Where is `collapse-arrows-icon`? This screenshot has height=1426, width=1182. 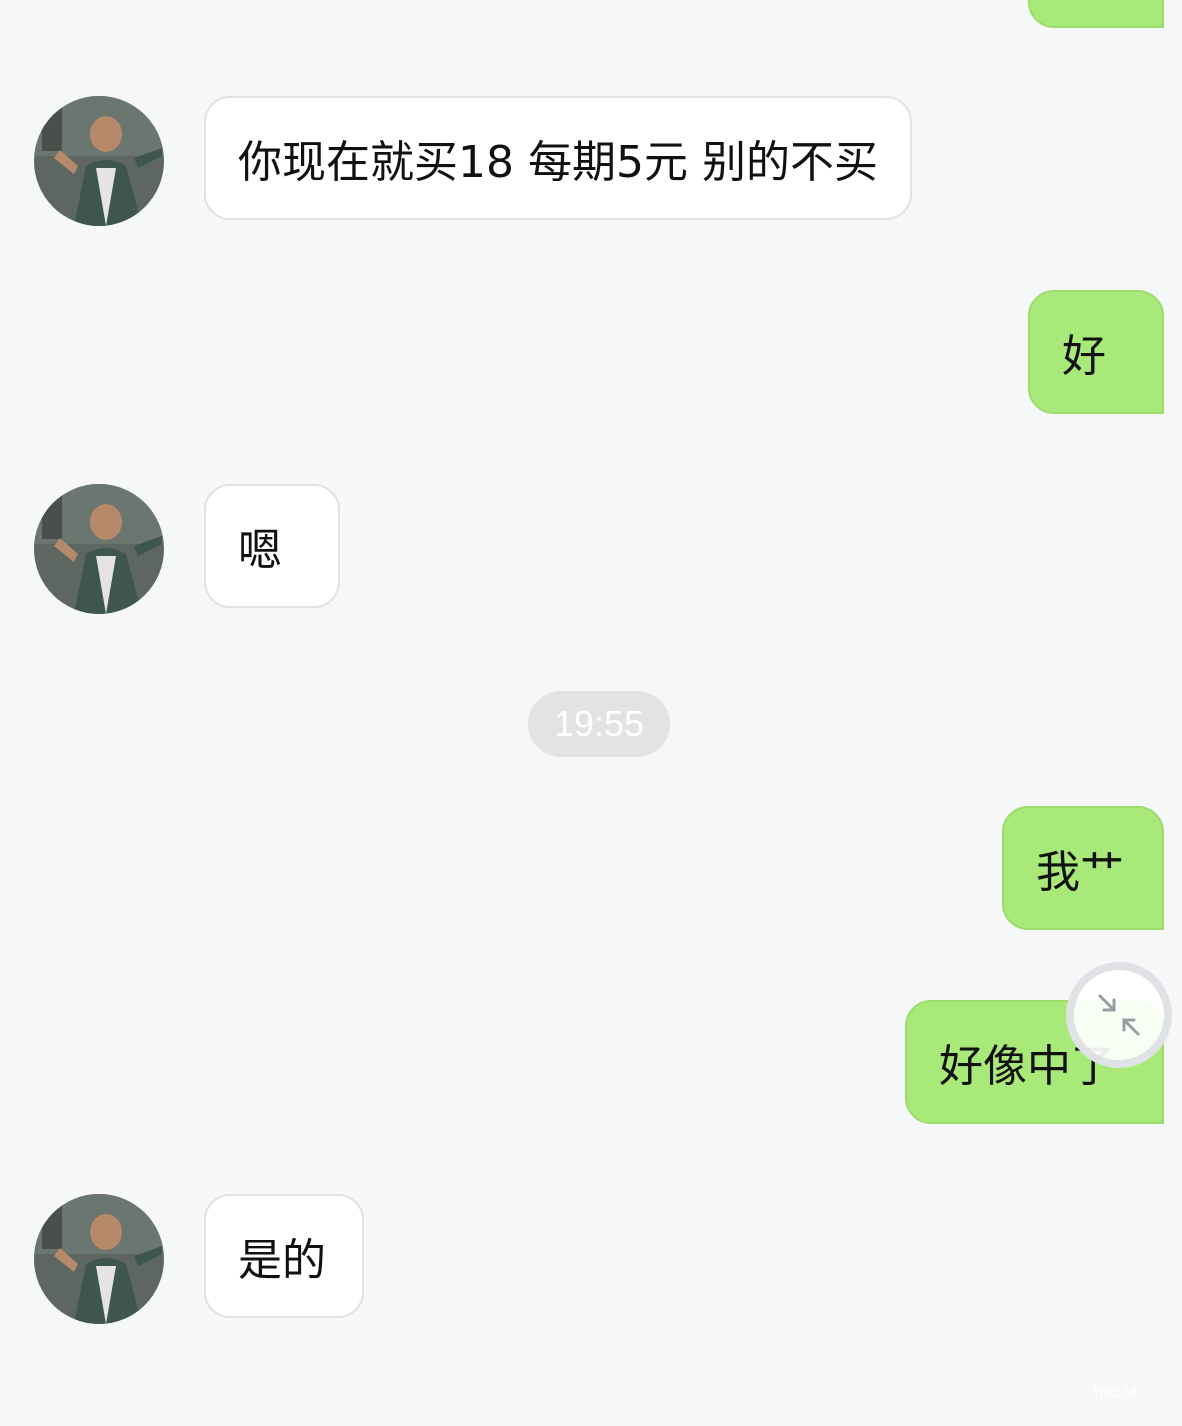 collapse-arrows-icon is located at coordinates (1119, 1015).